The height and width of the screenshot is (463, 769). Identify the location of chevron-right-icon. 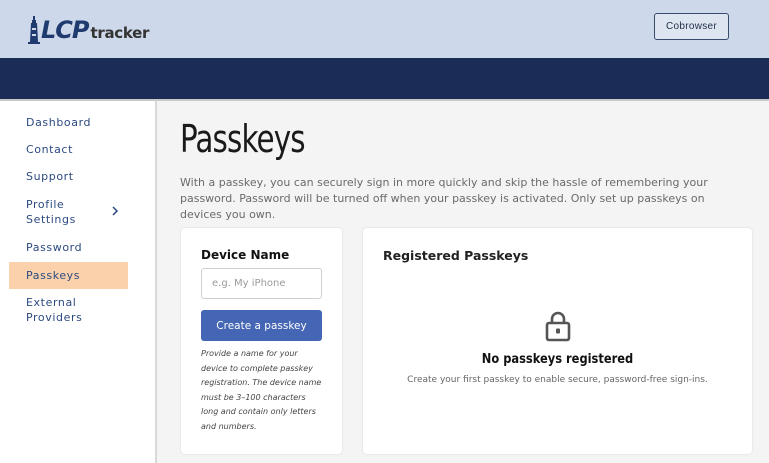
(115, 211).